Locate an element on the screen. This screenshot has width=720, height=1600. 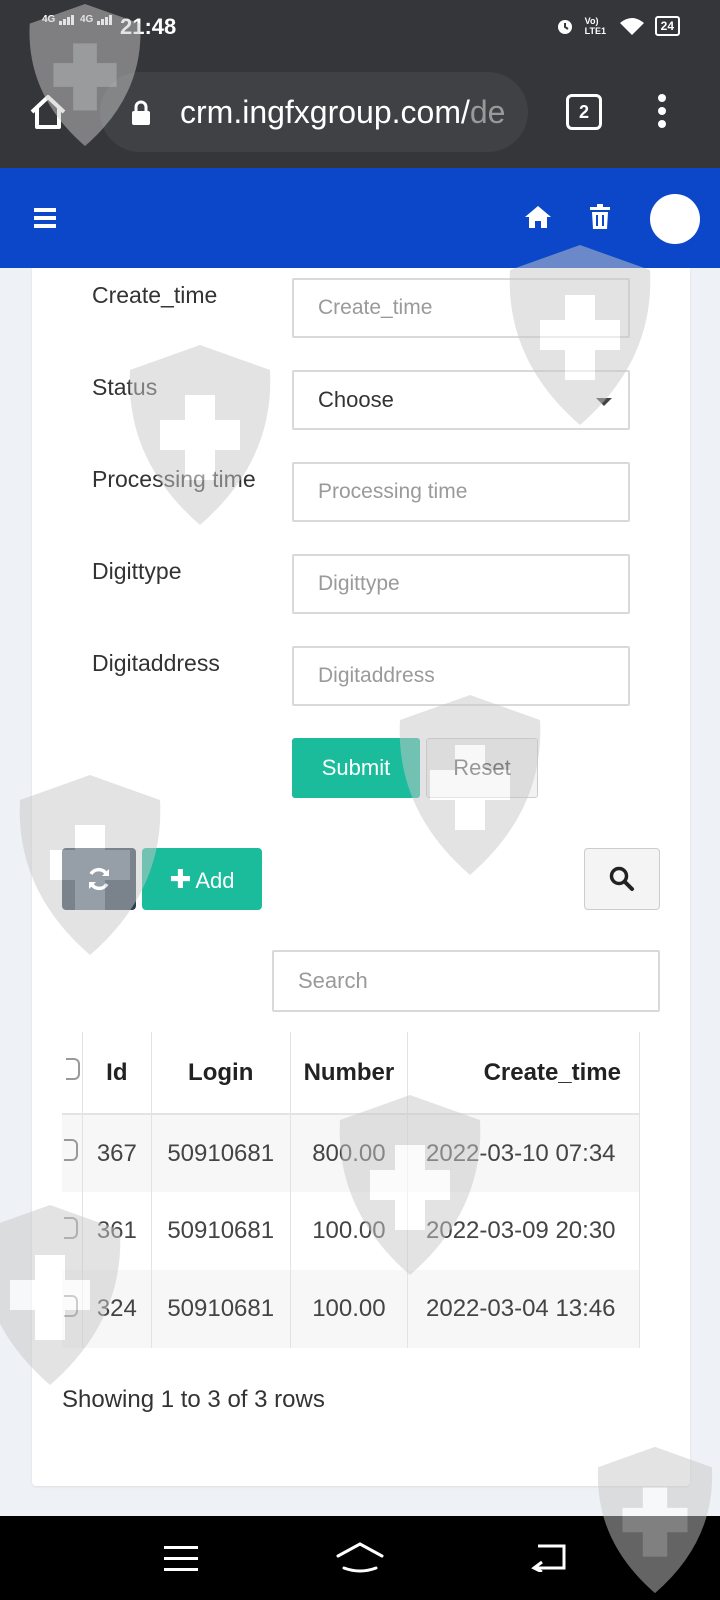
url-rest: de is located at coordinates (487, 112).